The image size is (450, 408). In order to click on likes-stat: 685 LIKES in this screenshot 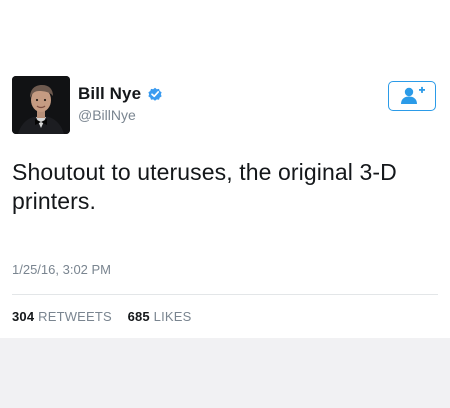, I will do `click(160, 316)`.